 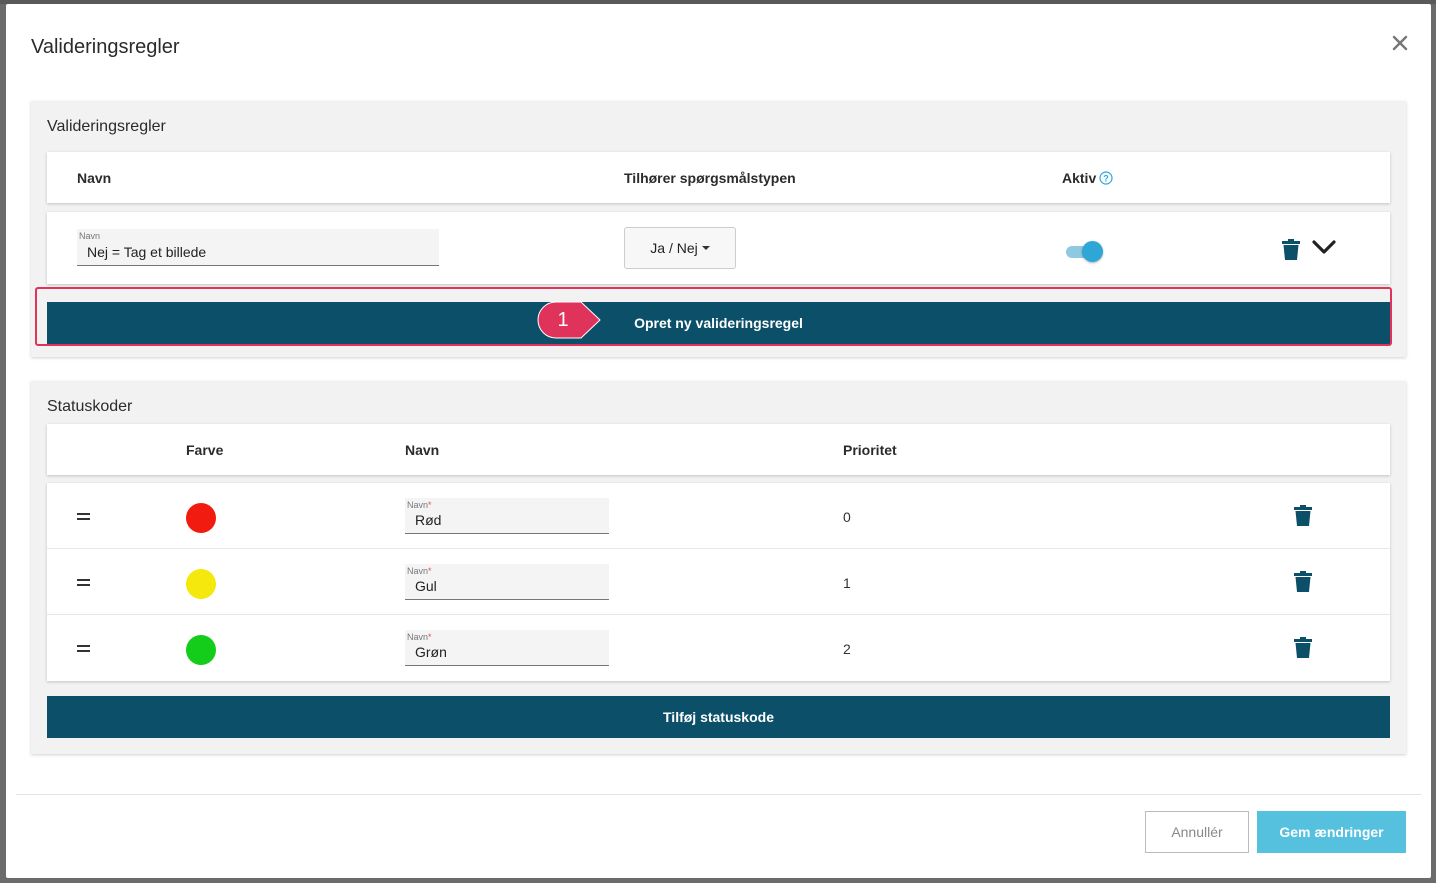 I want to click on status-row: Navn* Gul 1, so click(x=718, y=582).